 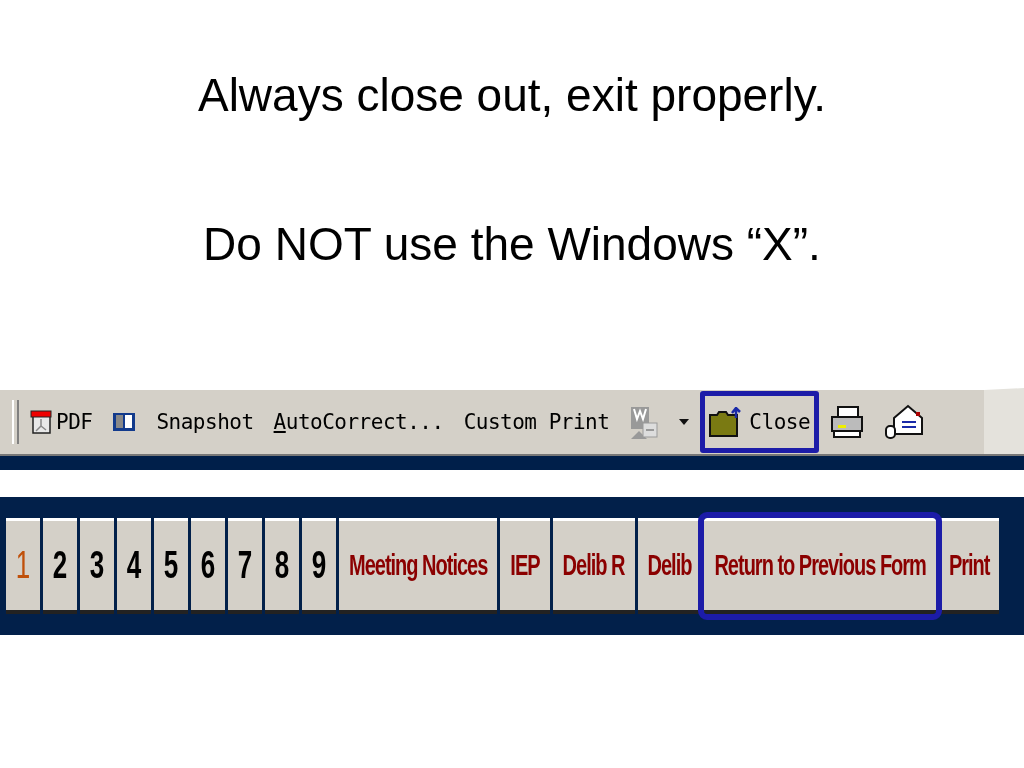 I want to click on toolbar-button: Custom Print, so click(x=536, y=422).